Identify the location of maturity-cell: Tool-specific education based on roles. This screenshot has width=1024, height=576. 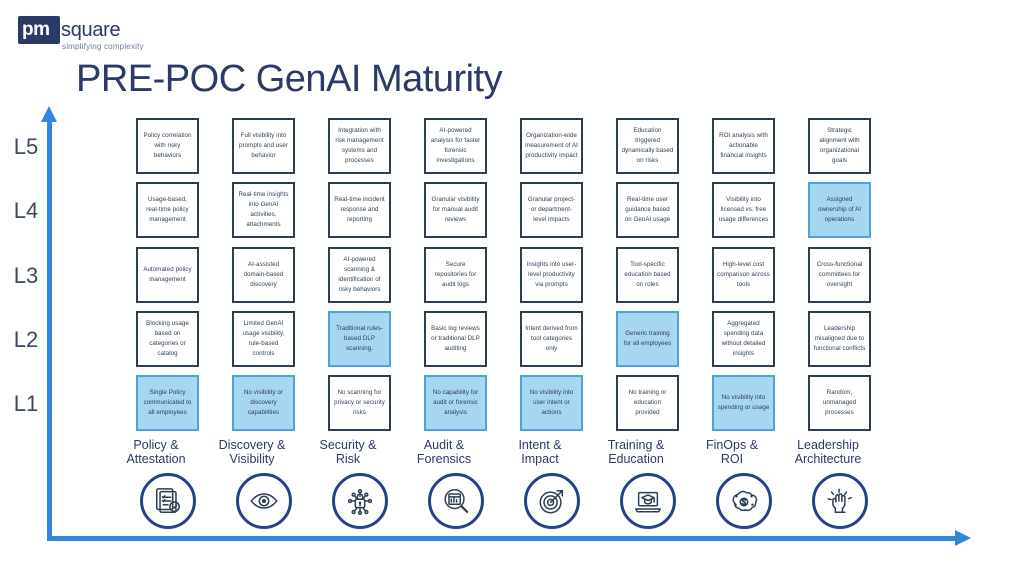
(647, 275).